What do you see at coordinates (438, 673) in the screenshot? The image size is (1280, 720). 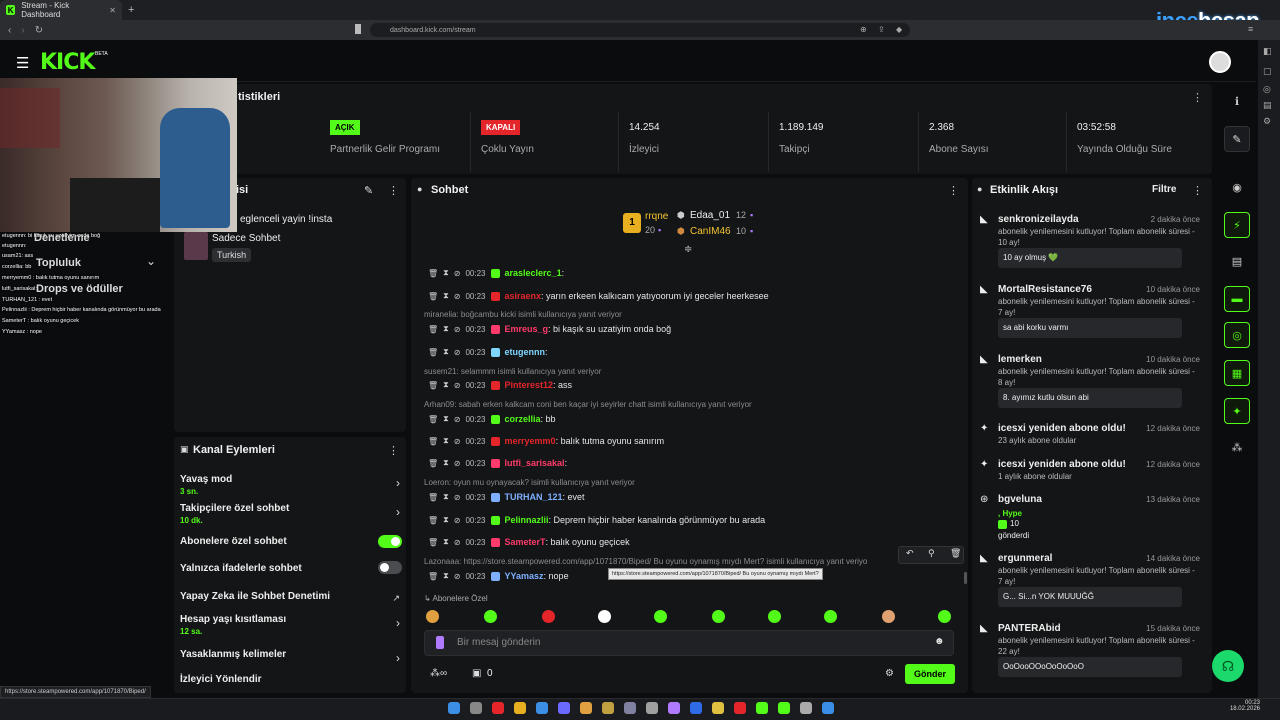 I see `people-icon: ⁂∞` at bounding box center [438, 673].